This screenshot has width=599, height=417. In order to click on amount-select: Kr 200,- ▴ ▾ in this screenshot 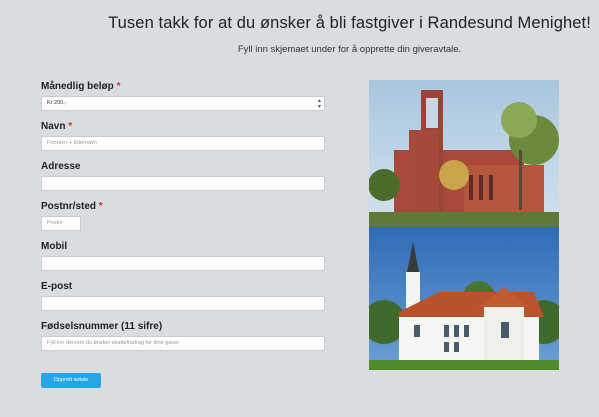, I will do `click(183, 103)`.